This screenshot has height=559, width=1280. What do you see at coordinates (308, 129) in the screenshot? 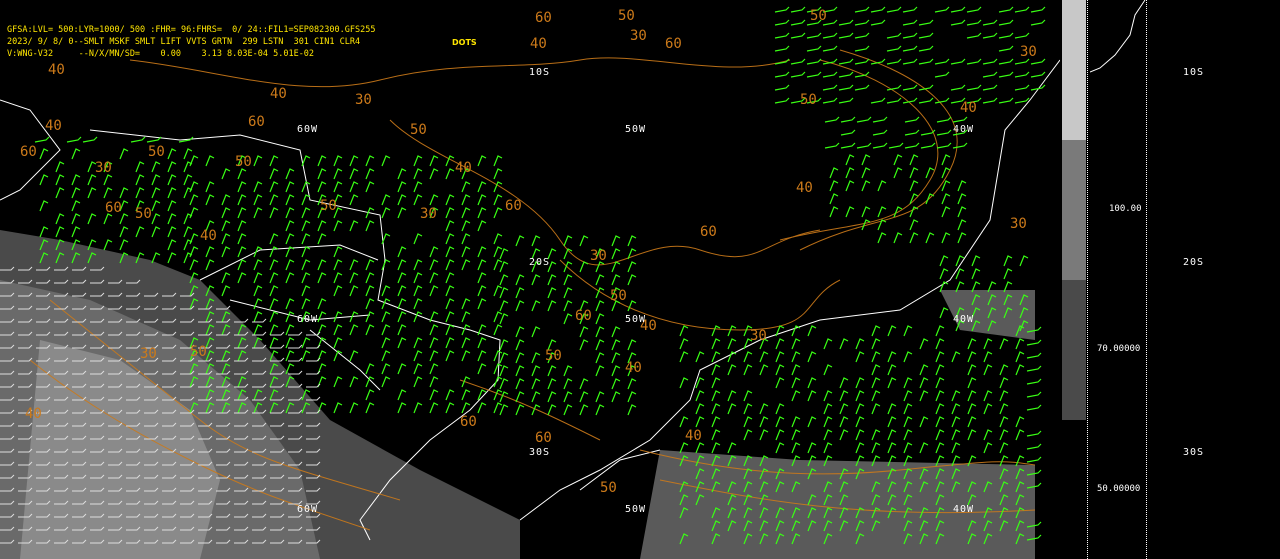
I see `label-60w-top: 60W` at bounding box center [308, 129].